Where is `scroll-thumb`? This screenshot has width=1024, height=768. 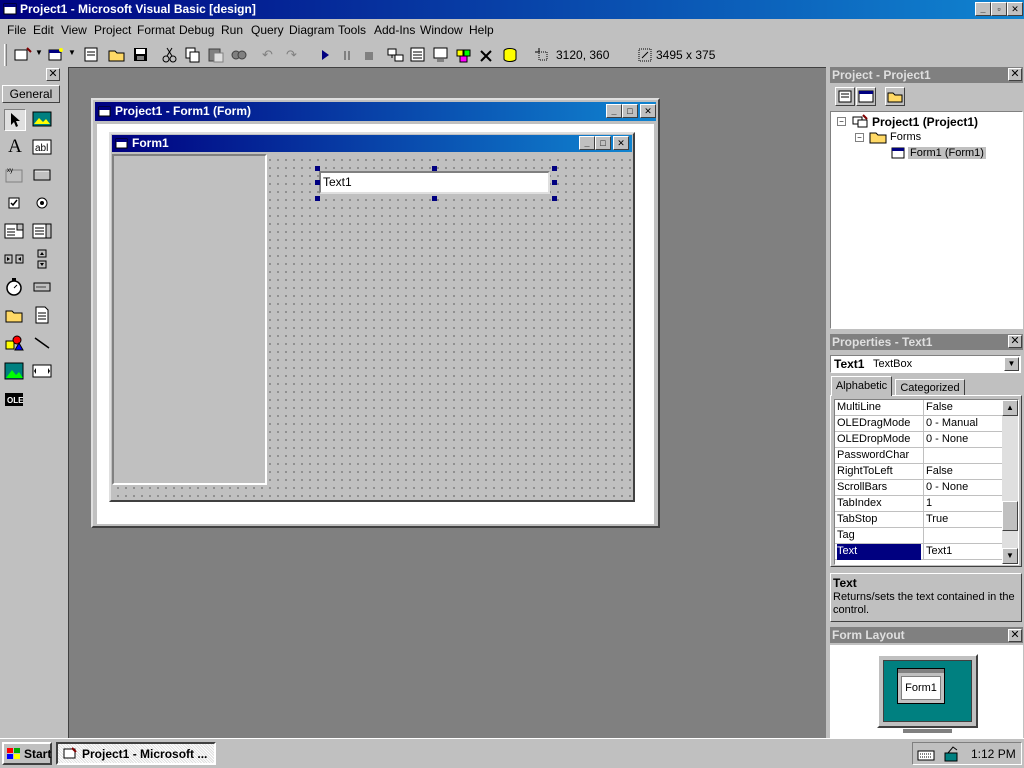
scroll-thumb is located at coordinates (1010, 516).